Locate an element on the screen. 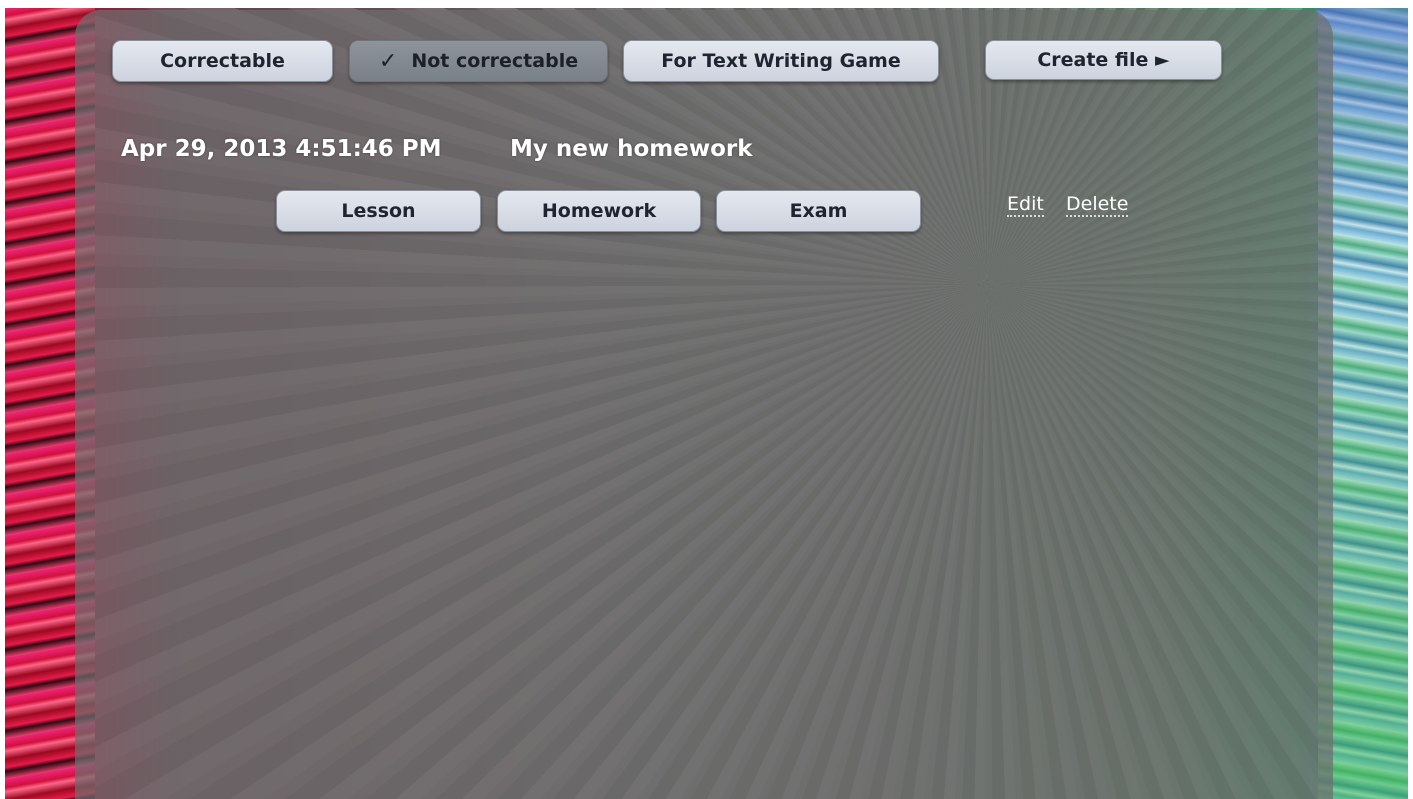  correctable-label: Correctable is located at coordinates (222, 61).